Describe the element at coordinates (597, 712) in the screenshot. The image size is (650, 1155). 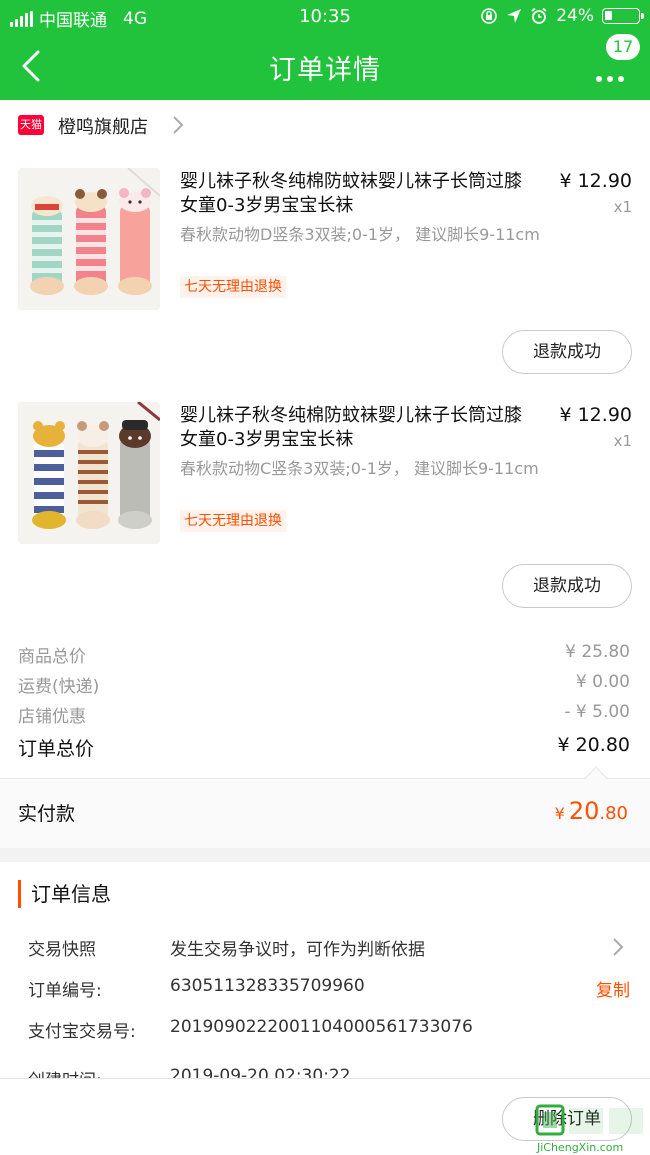
I see `store-discount-value: - ¥ 5.00` at that location.